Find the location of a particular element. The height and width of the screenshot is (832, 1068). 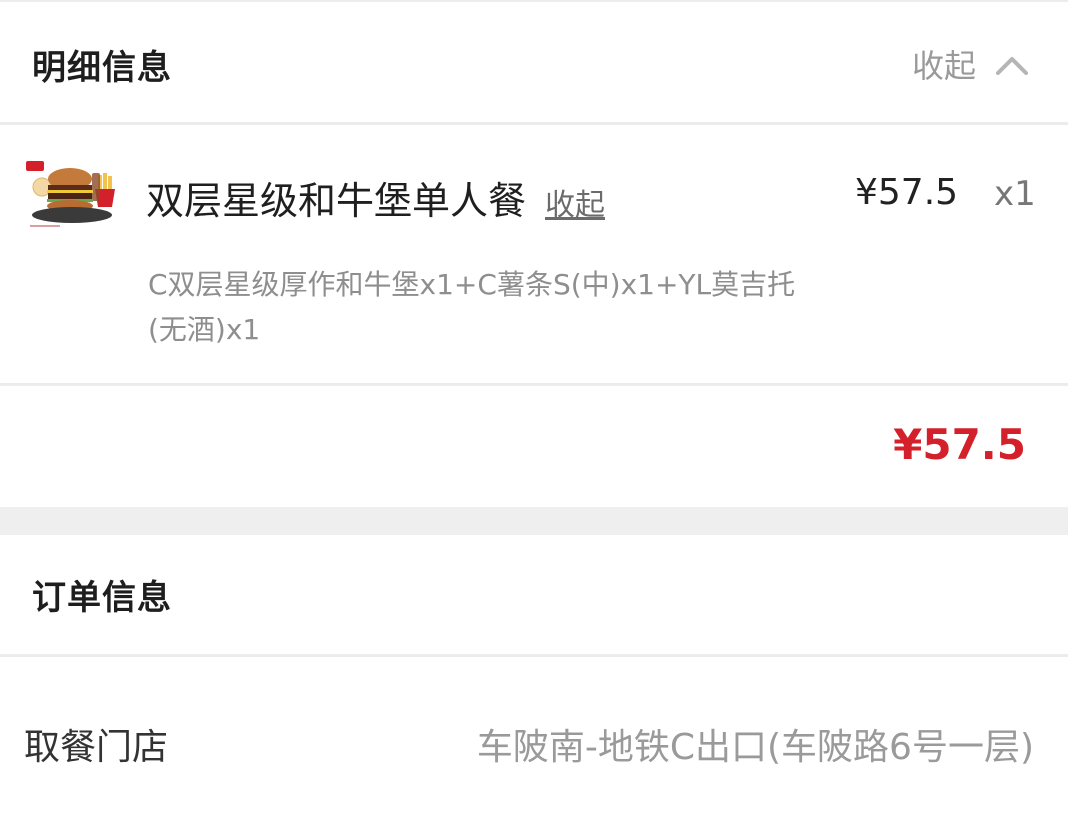

detail-section-title: 明细信息 is located at coordinates (102, 68).